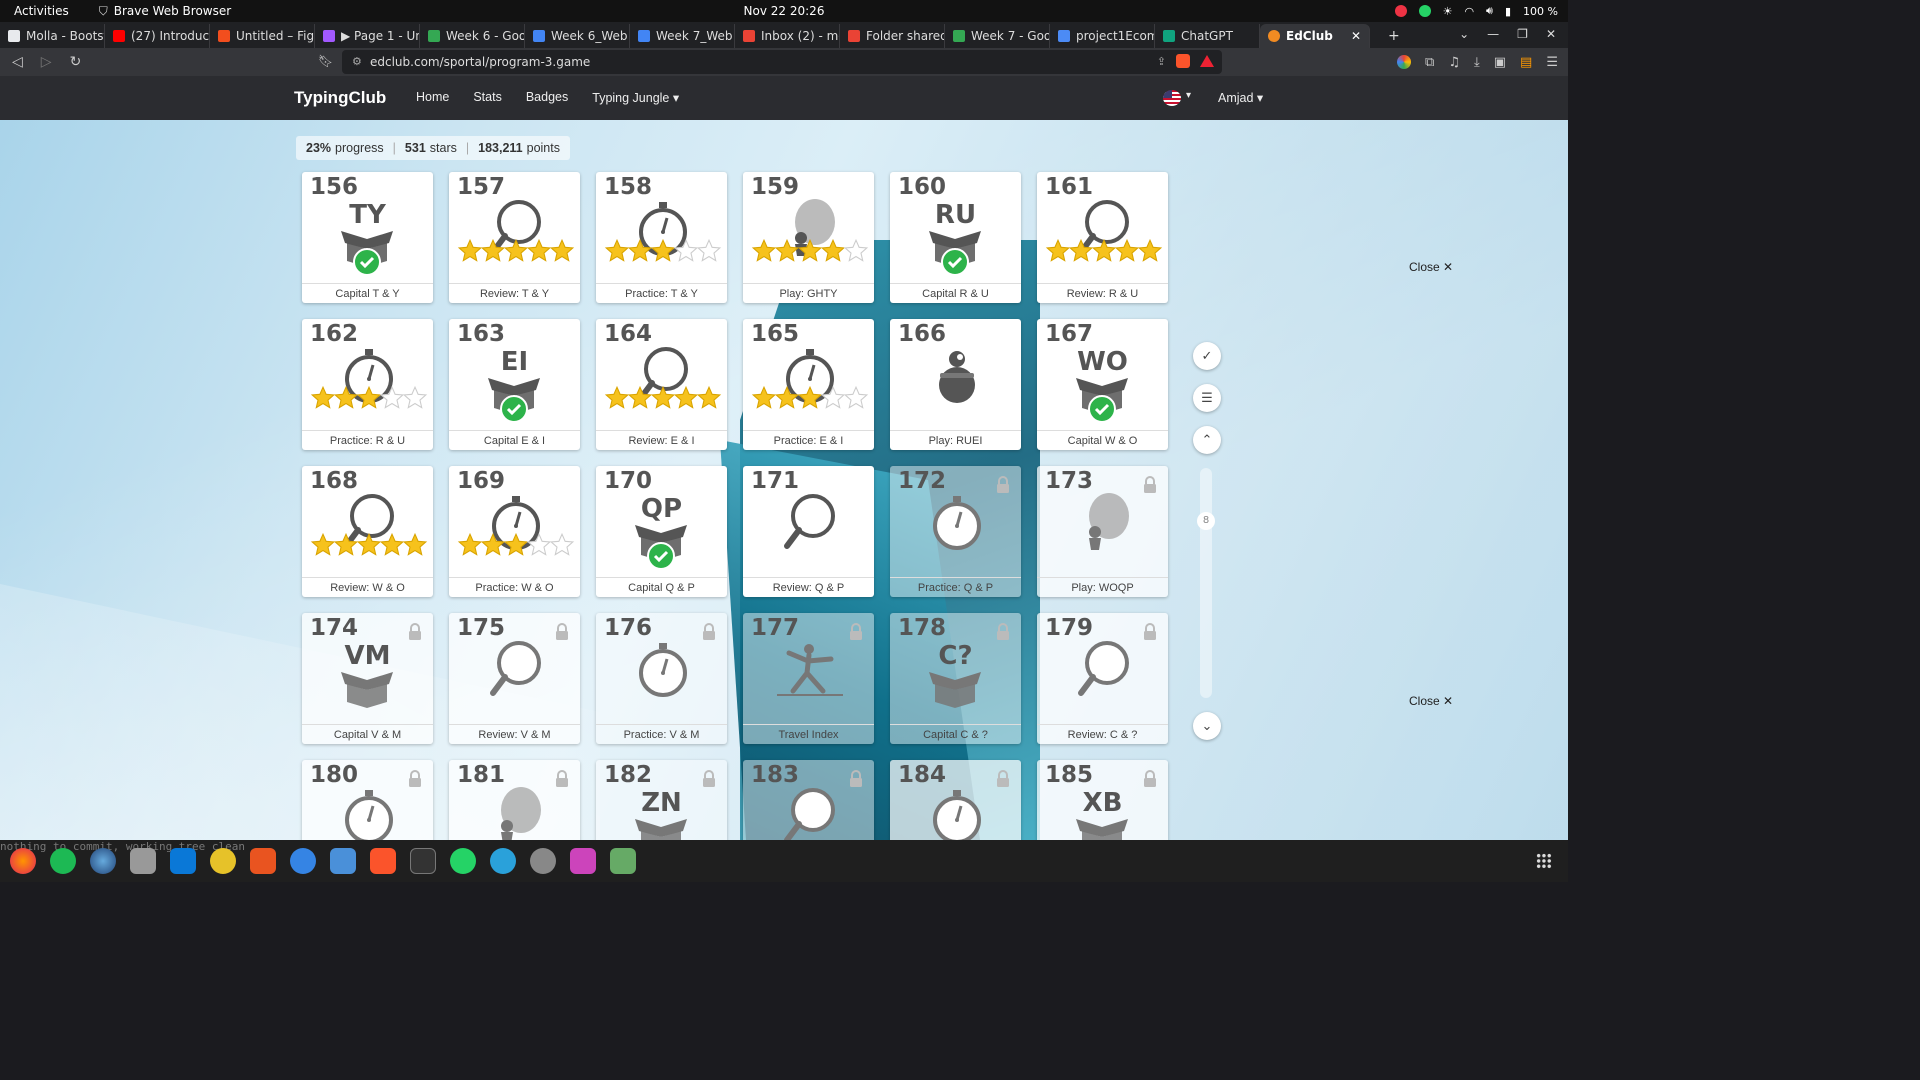 The width and height of the screenshot is (1920, 1080). What do you see at coordinates (1161, 61) in the screenshot?
I see `share-icon: ⇪` at bounding box center [1161, 61].